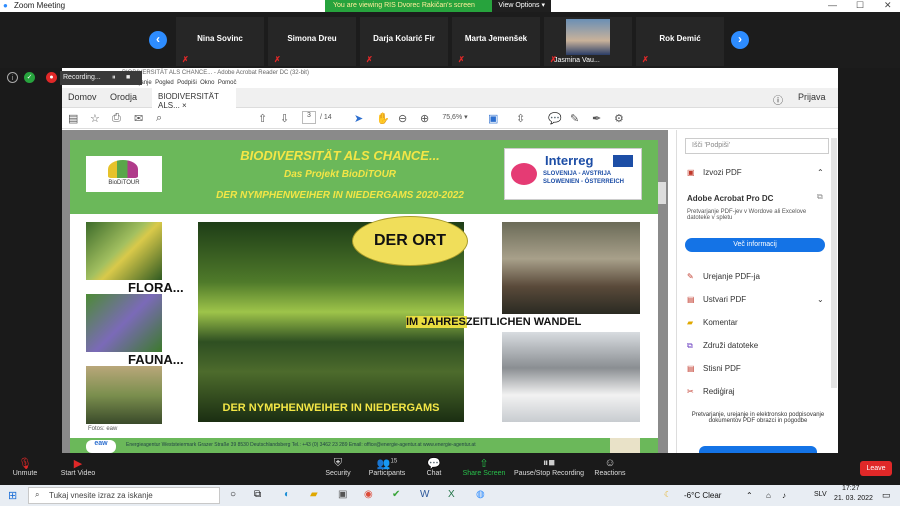  What do you see at coordinates (187, 83) in the screenshot?
I see `menu-item: Podpiši` at bounding box center [187, 83].